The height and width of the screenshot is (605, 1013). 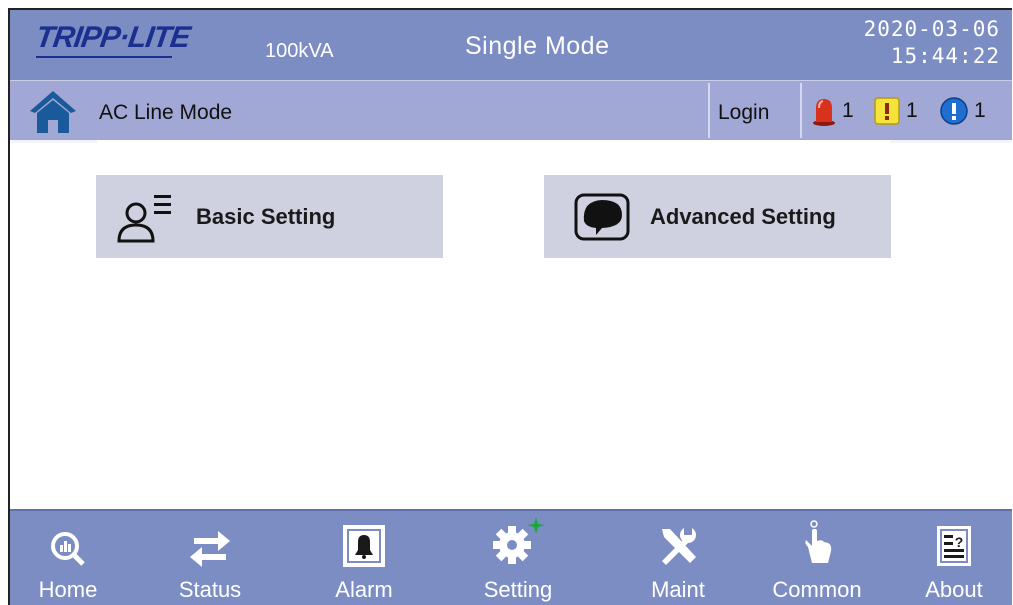 I want to click on status-bar: AC Line Mode Login 1 1 1, so click(x=511, y=111).